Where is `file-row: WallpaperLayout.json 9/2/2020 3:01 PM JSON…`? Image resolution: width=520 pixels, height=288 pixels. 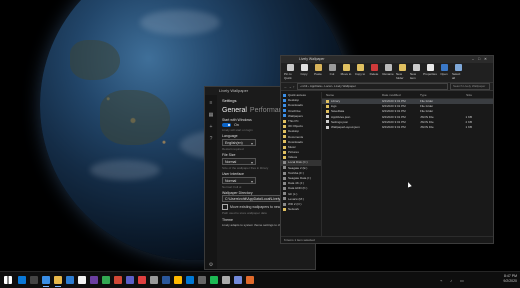 file-row: WallpaperLayout.json 9/2/2020 3:01 PM JSON… is located at coordinates (407, 127).